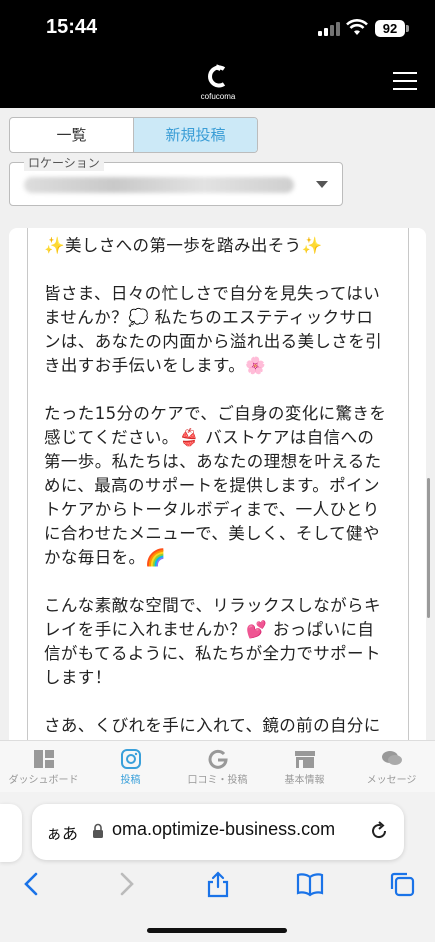 This screenshot has height=942, width=435. What do you see at coordinates (304, 780) in the screenshot?
I see `nav-label-basic-info: 基本情報` at bounding box center [304, 780].